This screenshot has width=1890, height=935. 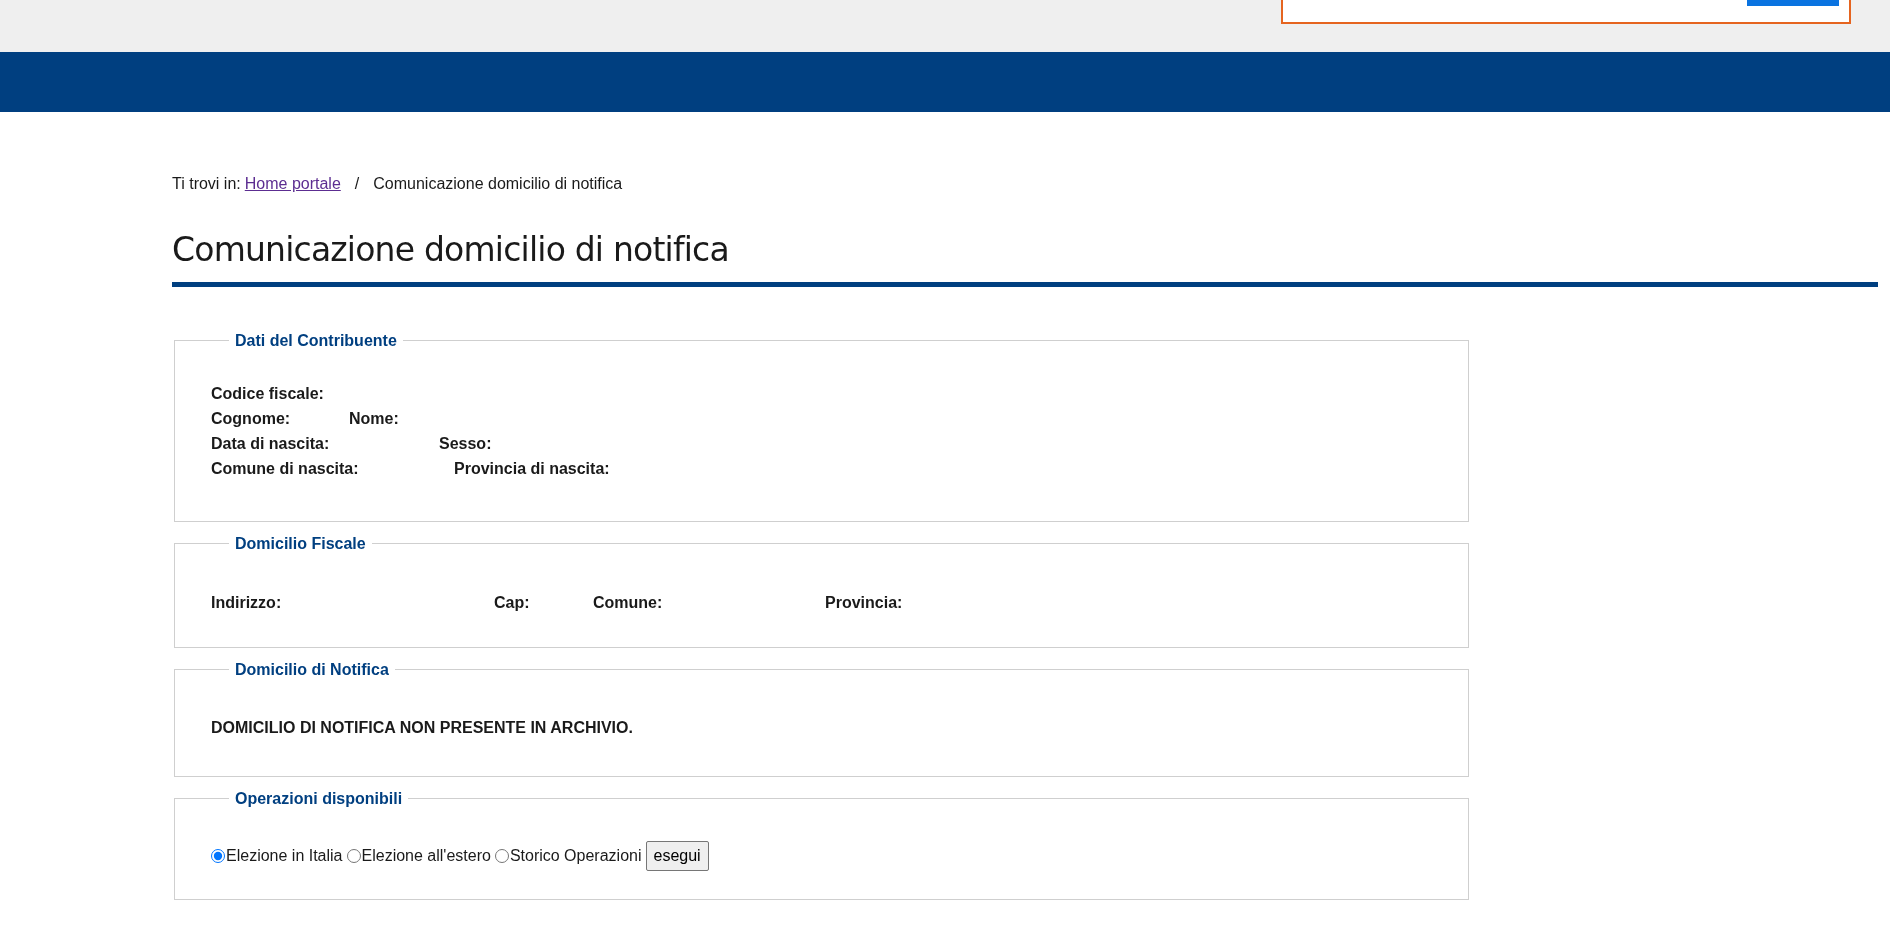 I want to click on field-label: Comune di nascita:, so click(x=285, y=468).